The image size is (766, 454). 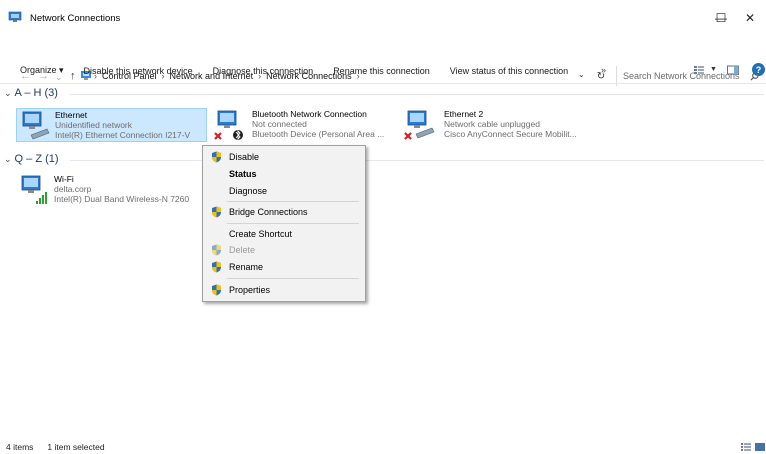 I want to click on diagnose-connection-button: Diagnose this connection, so click(x=263, y=71).